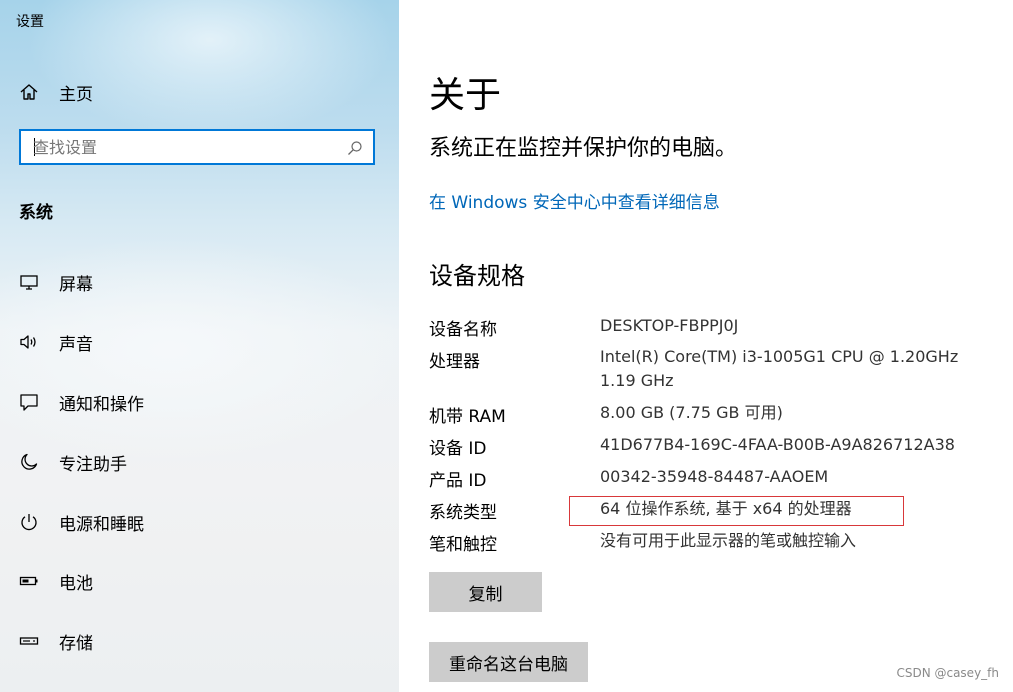  What do you see at coordinates (199, 581) in the screenshot?
I see `sidebar-item-battery: 电池` at bounding box center [199, 581].